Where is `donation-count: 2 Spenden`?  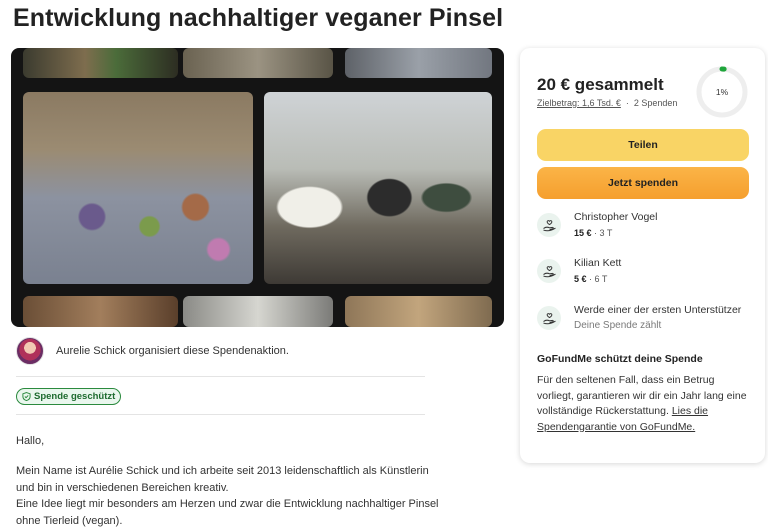 donation-count: 2 Spenden is located at coordinates (655, 103).